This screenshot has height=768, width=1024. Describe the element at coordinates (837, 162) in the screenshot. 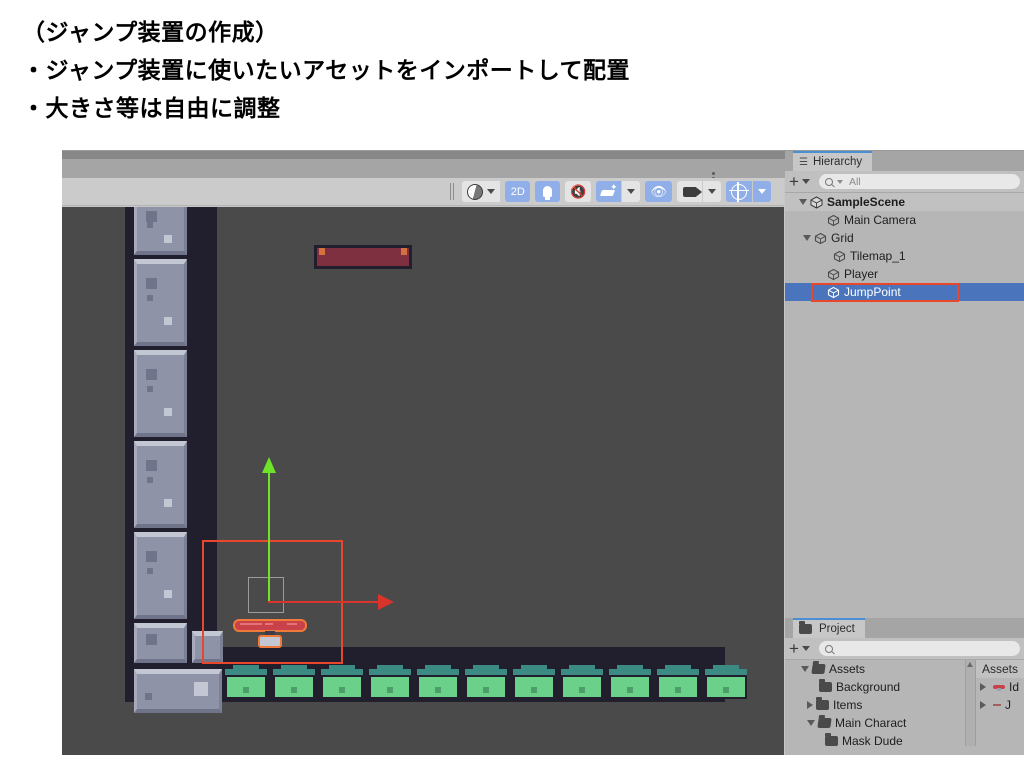

I see `tab-hierarchy-label: Hierarchy` at that location.